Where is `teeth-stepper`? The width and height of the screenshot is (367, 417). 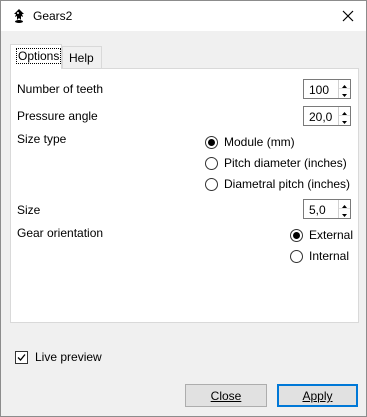 teeth-stepper is located at coordinates (344, 89).